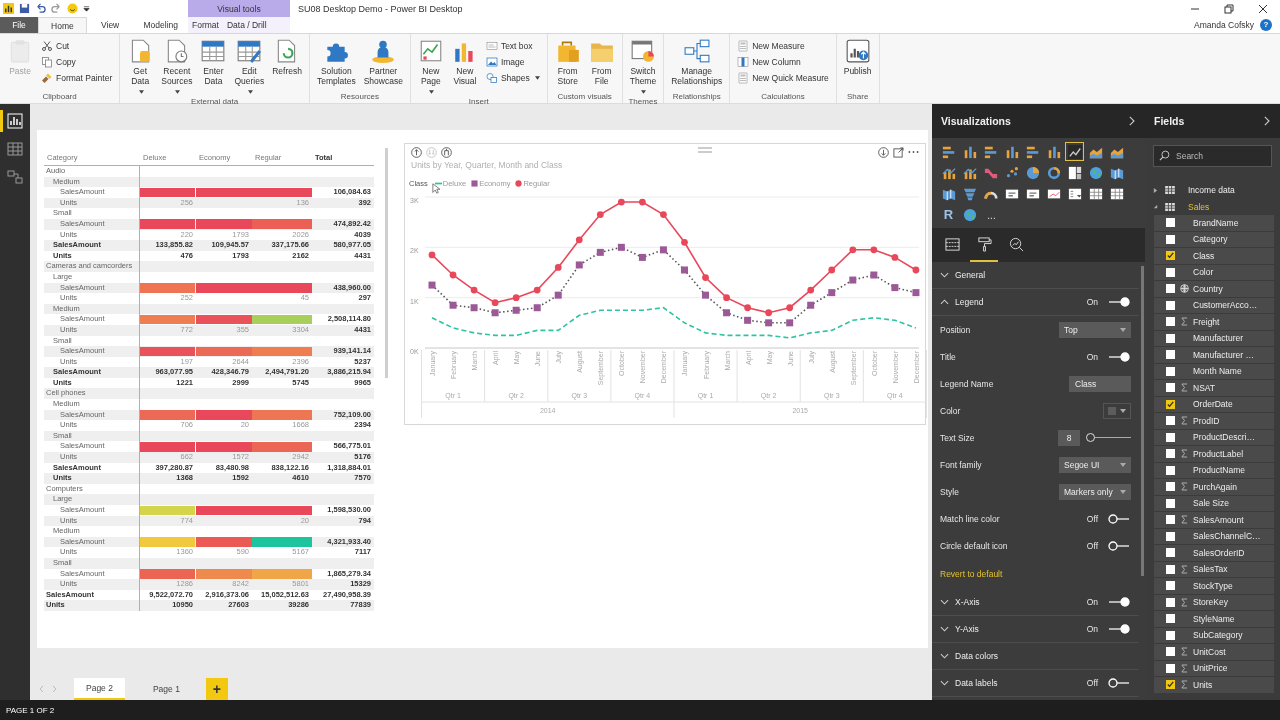 This screenshot has width=1280, height=720. What do you see at coordinates (913, 152) in the screenshot?
I see `more-icon` at bounding box center [913, 152].